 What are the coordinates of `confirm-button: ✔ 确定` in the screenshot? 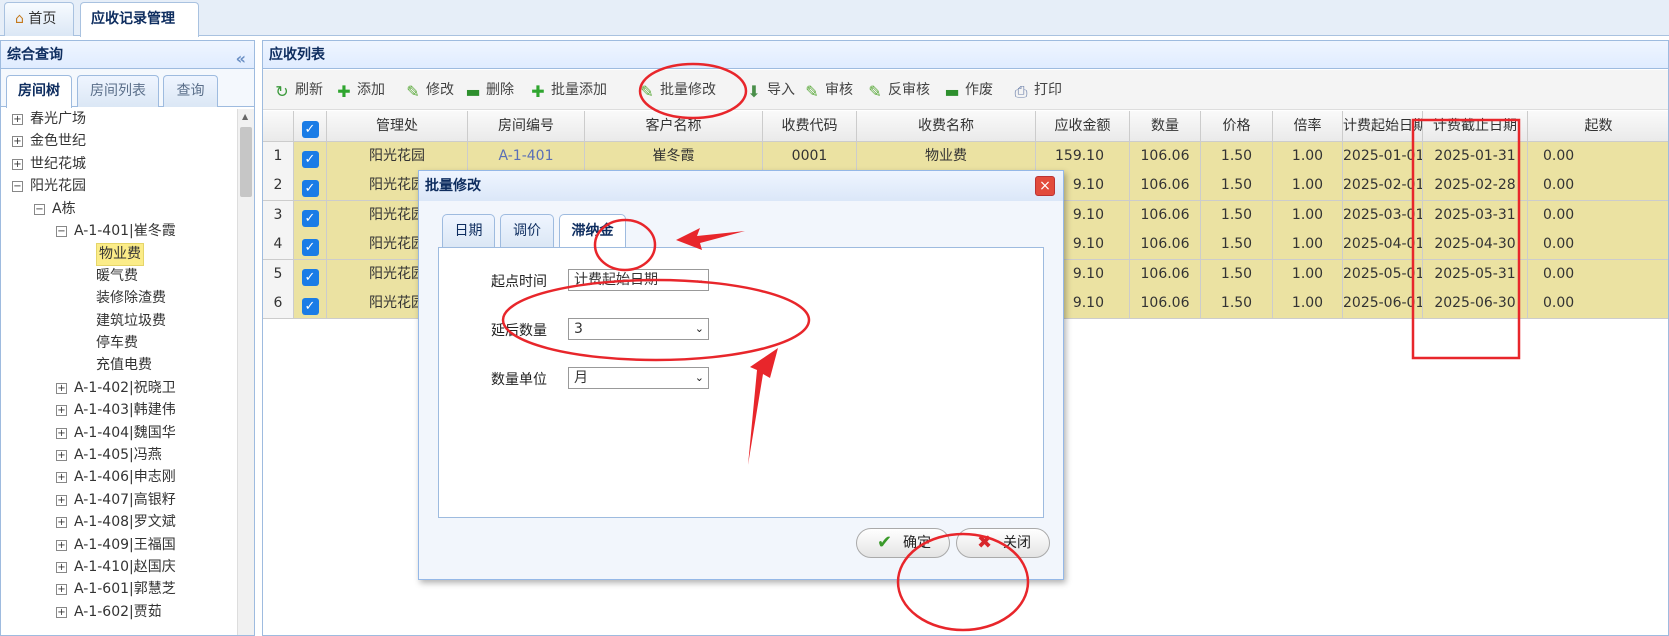 It's located at (903, 543).